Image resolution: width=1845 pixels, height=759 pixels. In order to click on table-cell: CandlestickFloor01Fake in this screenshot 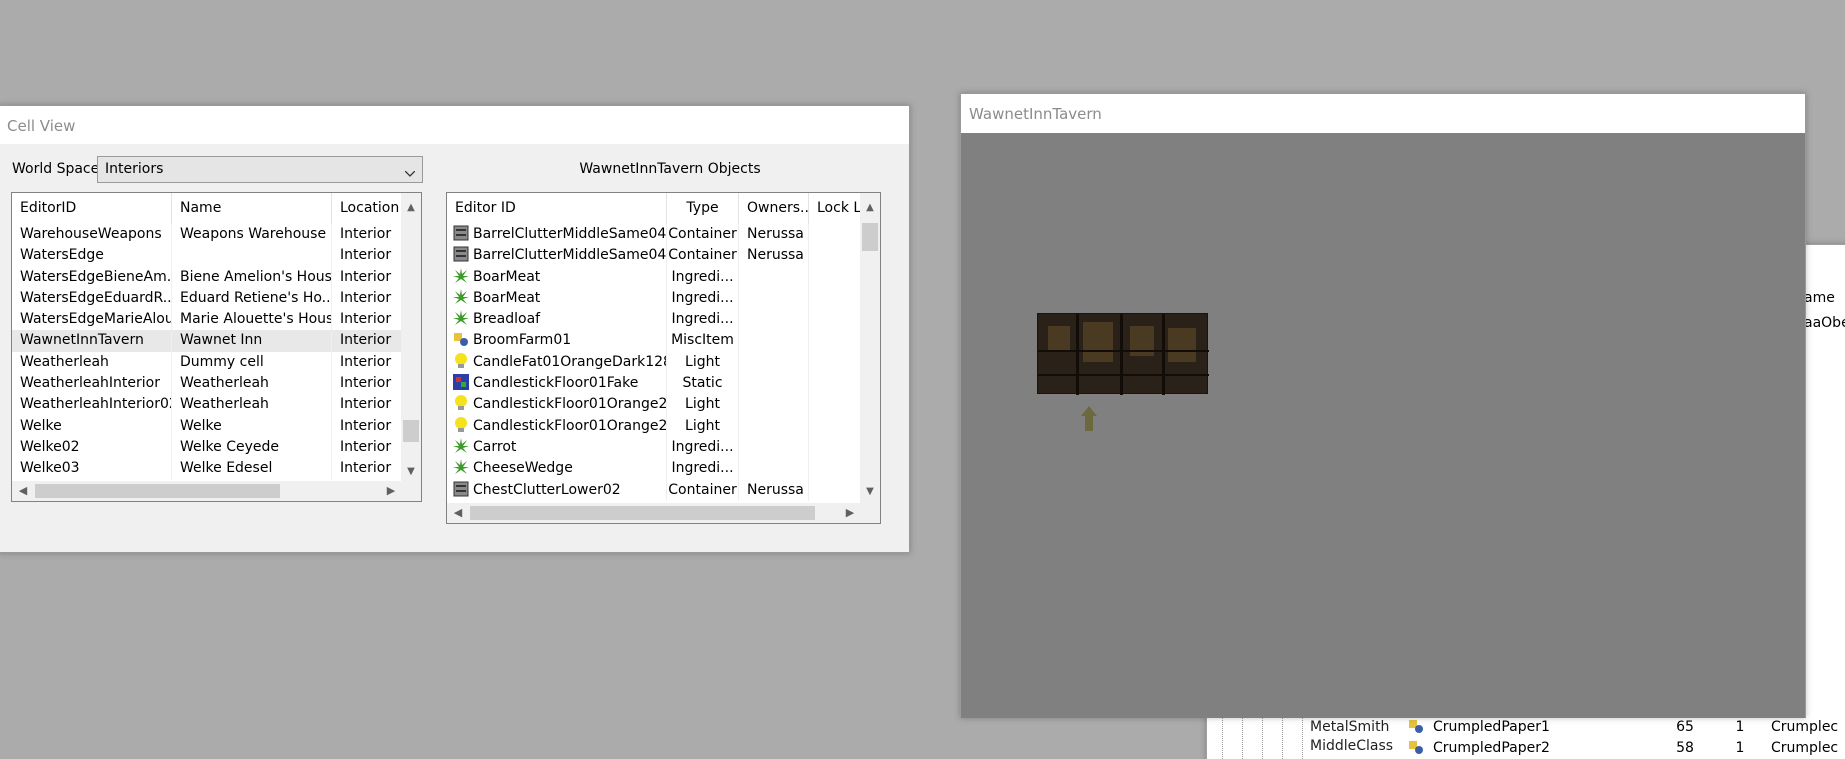, I will do `click(557, 384)`.